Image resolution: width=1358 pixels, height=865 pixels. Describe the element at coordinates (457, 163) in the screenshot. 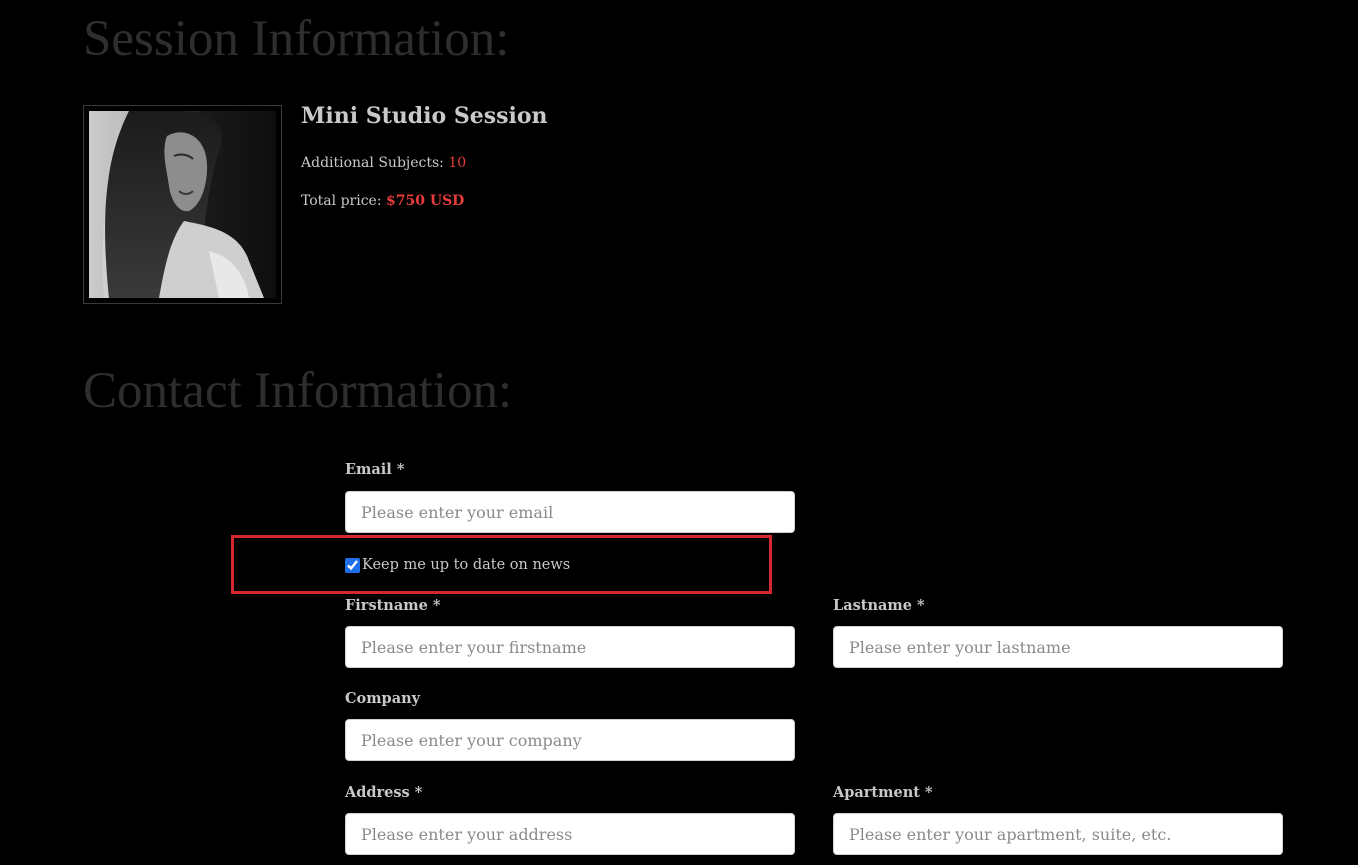

I see `additional-subjects-value: 10` at that location.